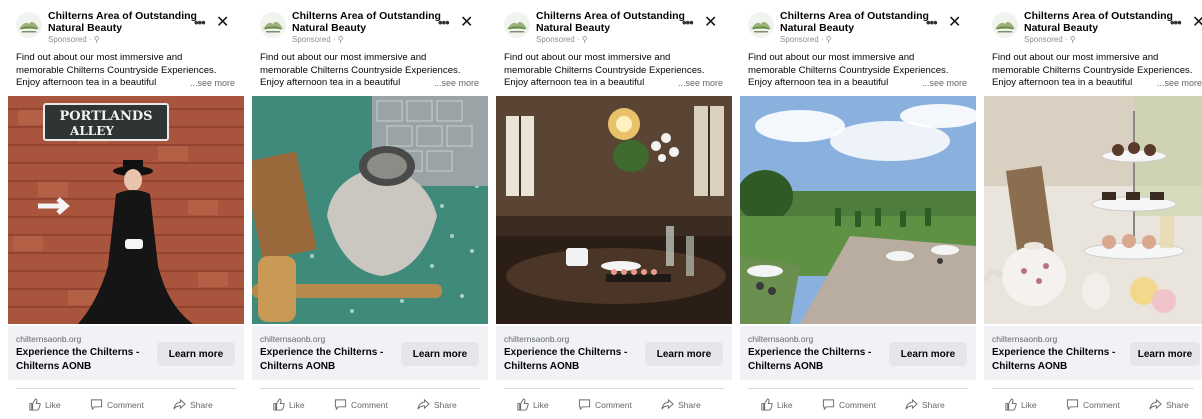 This screenshot has height=419, width=1202. What do you see at coordinates (858, 210) in the screenshot?
I see `ad-image-formal-garden` at bounding box center [858, 210].